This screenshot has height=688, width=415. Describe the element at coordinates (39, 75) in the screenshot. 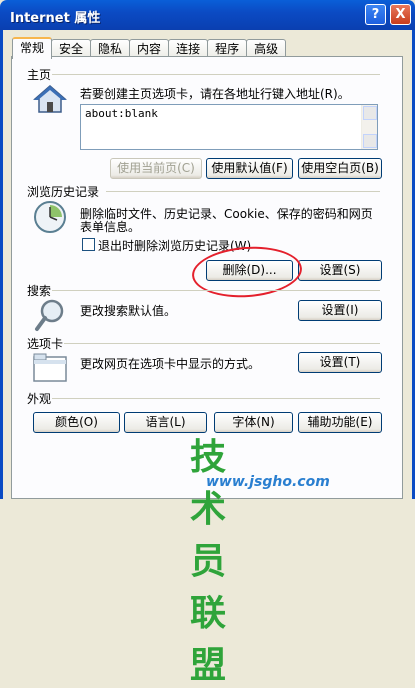

I see `home-section-label: 主页` at that location.